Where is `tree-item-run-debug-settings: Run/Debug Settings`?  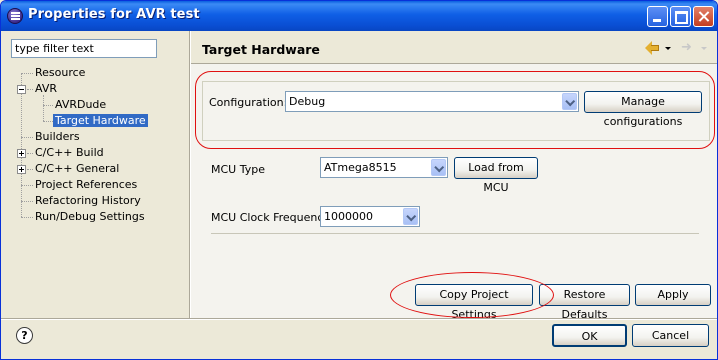
tree-item-run-debug-settings: Run/Debug Settings is located at coordinates (90, 217).